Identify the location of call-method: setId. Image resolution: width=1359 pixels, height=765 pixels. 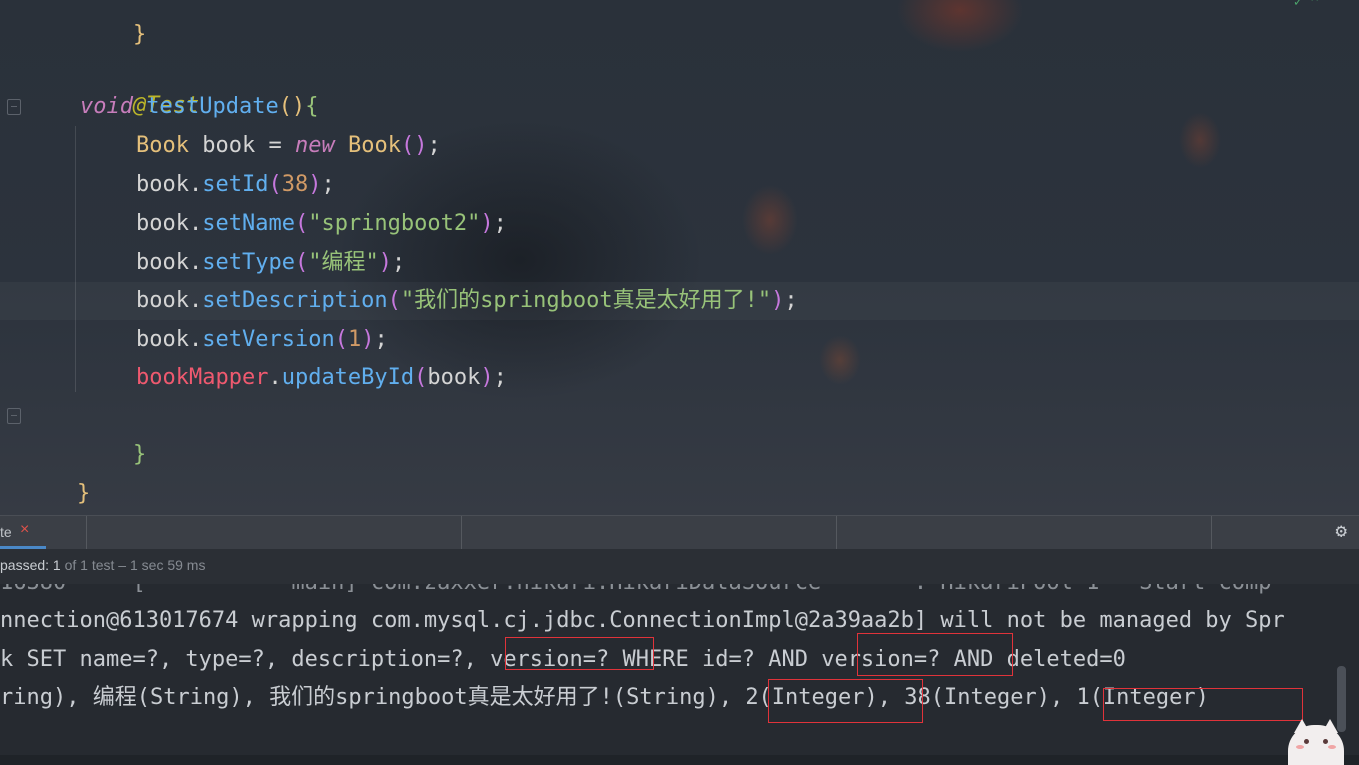
(235, 184).